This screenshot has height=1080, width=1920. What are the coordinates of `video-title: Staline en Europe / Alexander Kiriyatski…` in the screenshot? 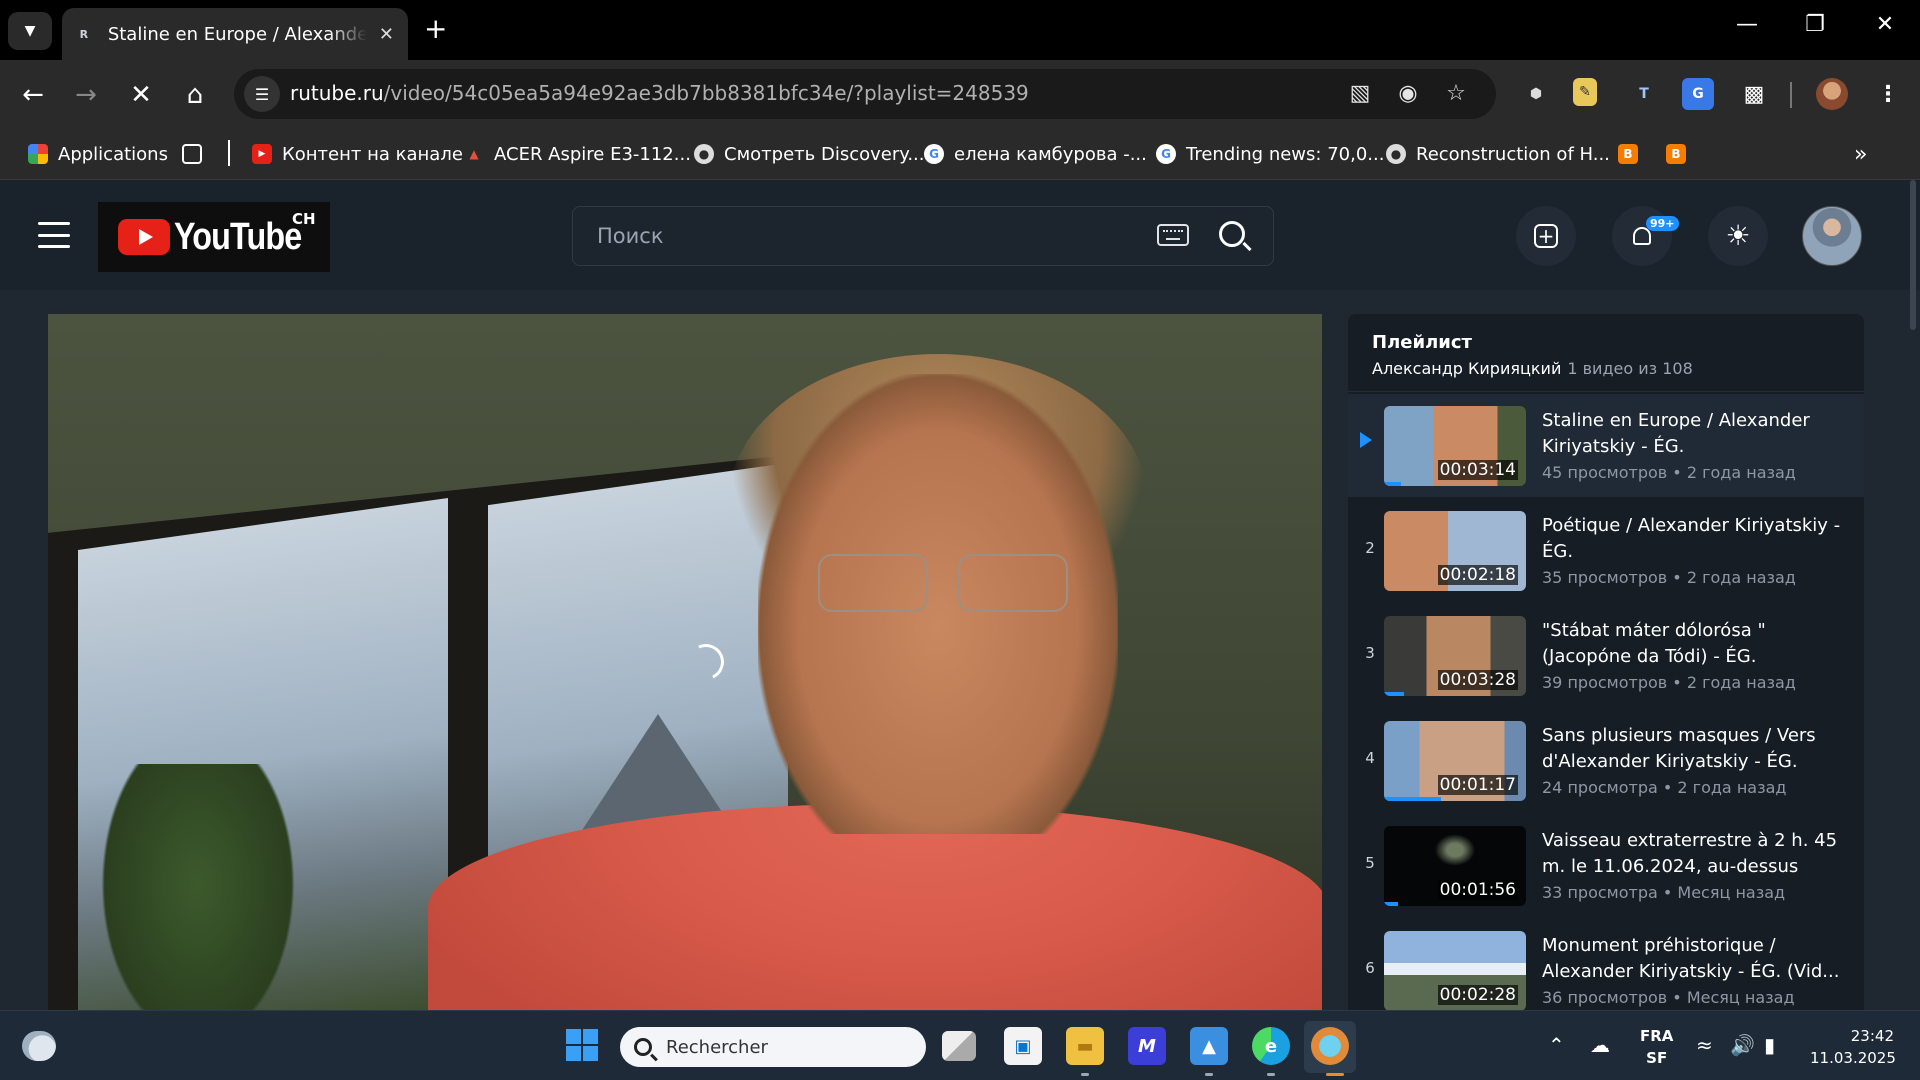 It's located at (1692, 434).